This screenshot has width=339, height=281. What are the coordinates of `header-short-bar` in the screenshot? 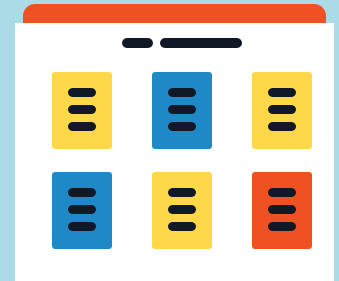 It's located at (137, 43).